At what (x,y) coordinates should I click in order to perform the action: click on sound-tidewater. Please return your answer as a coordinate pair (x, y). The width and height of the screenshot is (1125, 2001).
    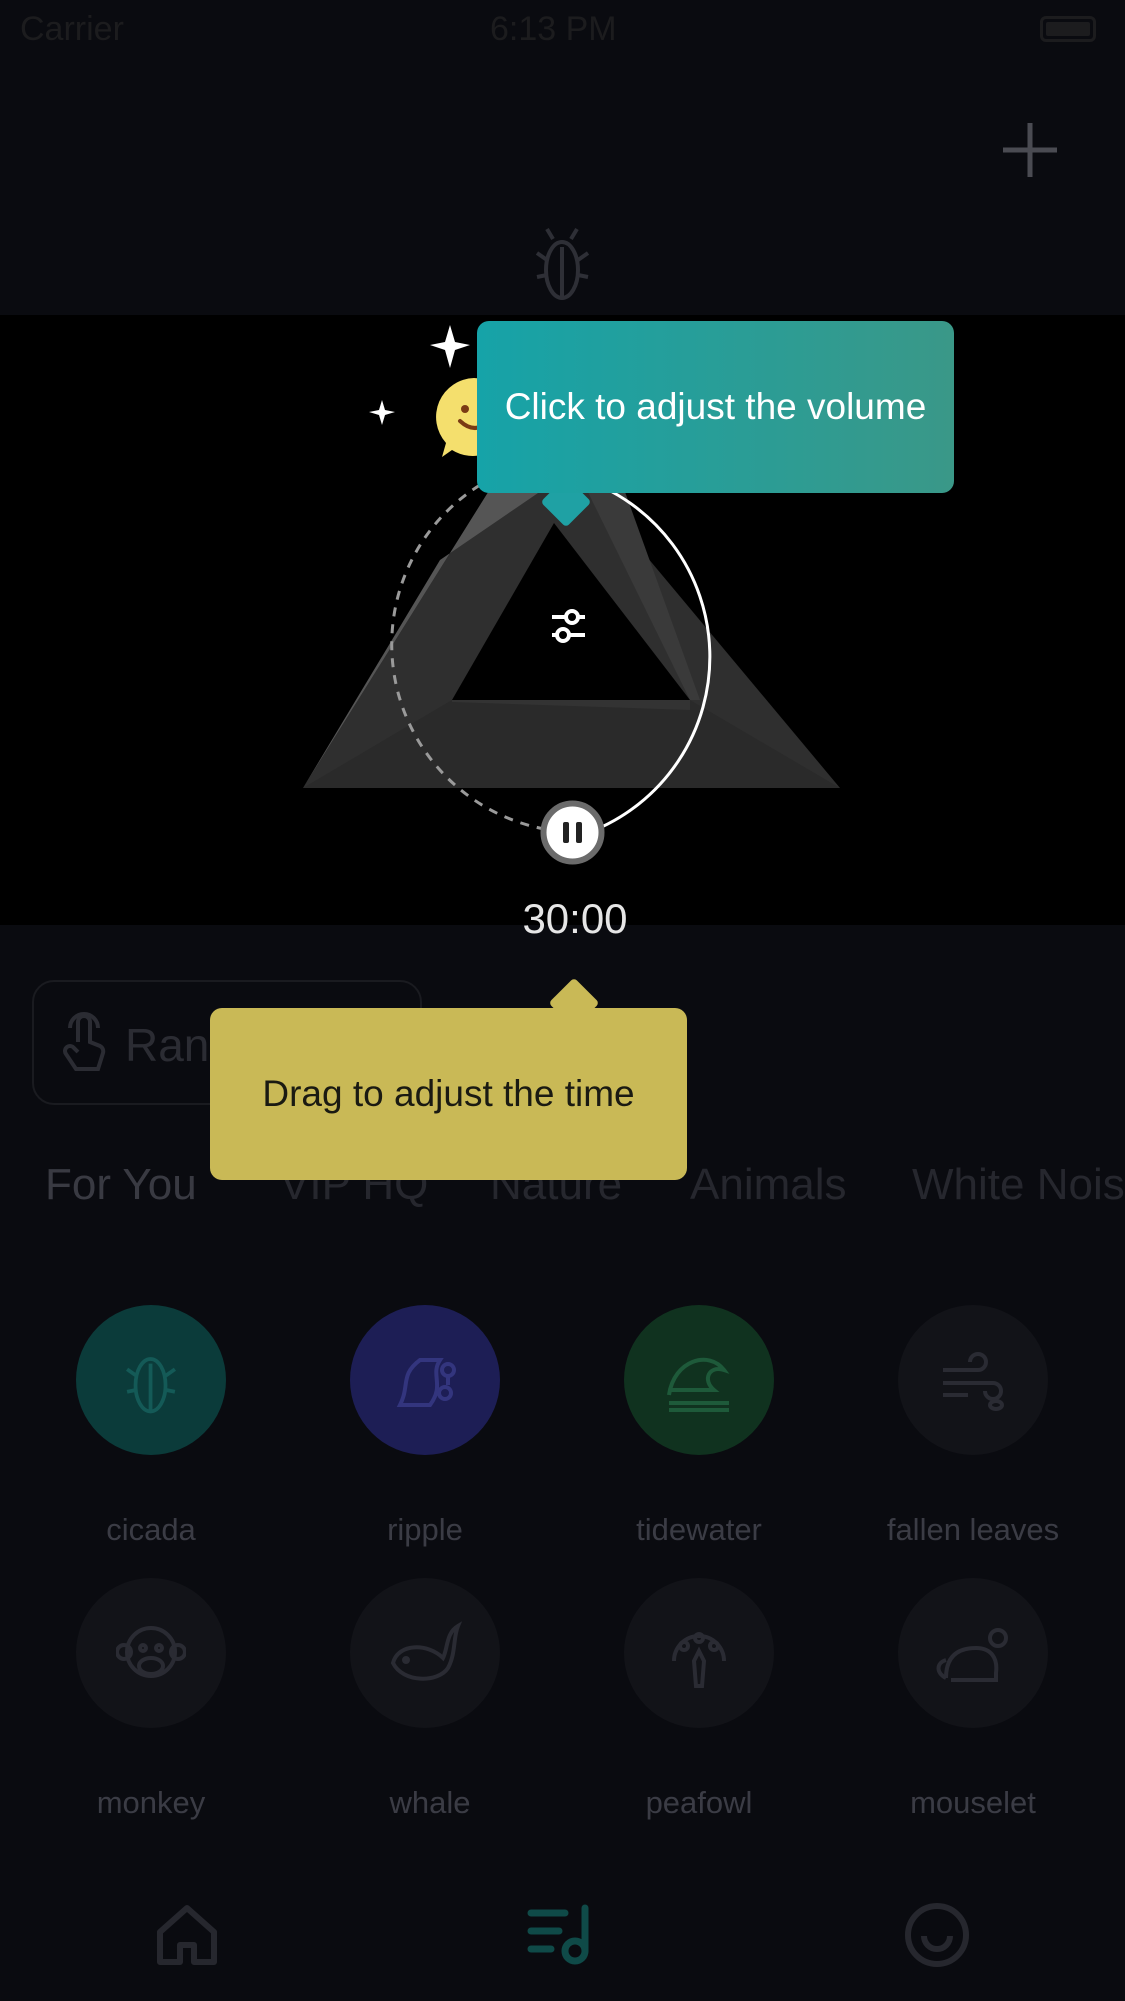
    Looking at the image, I should click on (699, 1380).